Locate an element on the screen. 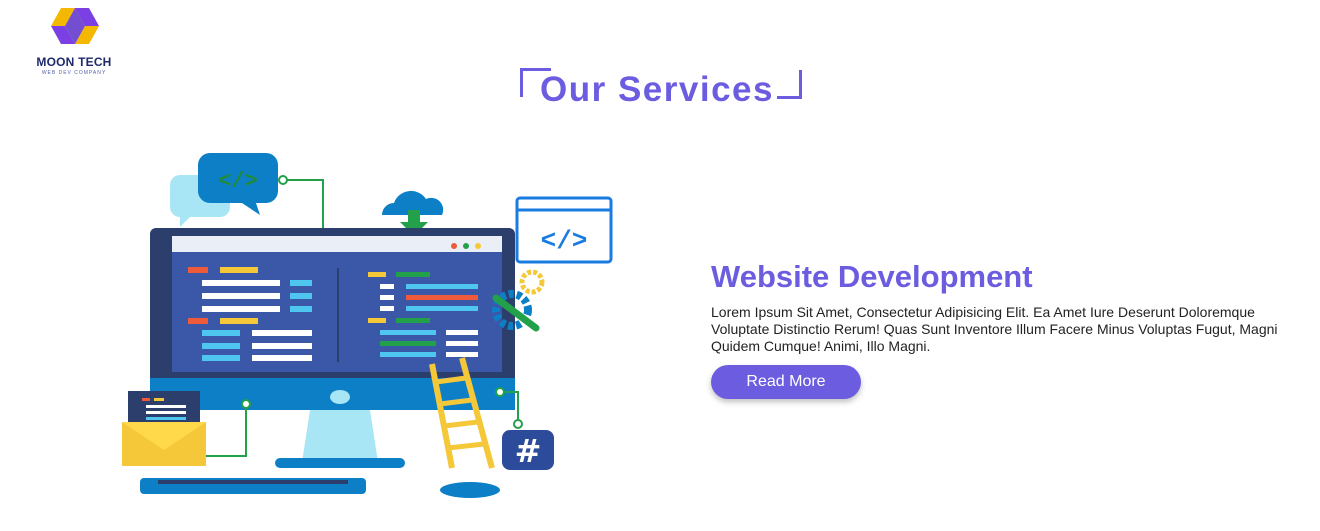 The width and height of the screenshot is (1320, 531). small-gear-icon is located at coordinates (532, 282).